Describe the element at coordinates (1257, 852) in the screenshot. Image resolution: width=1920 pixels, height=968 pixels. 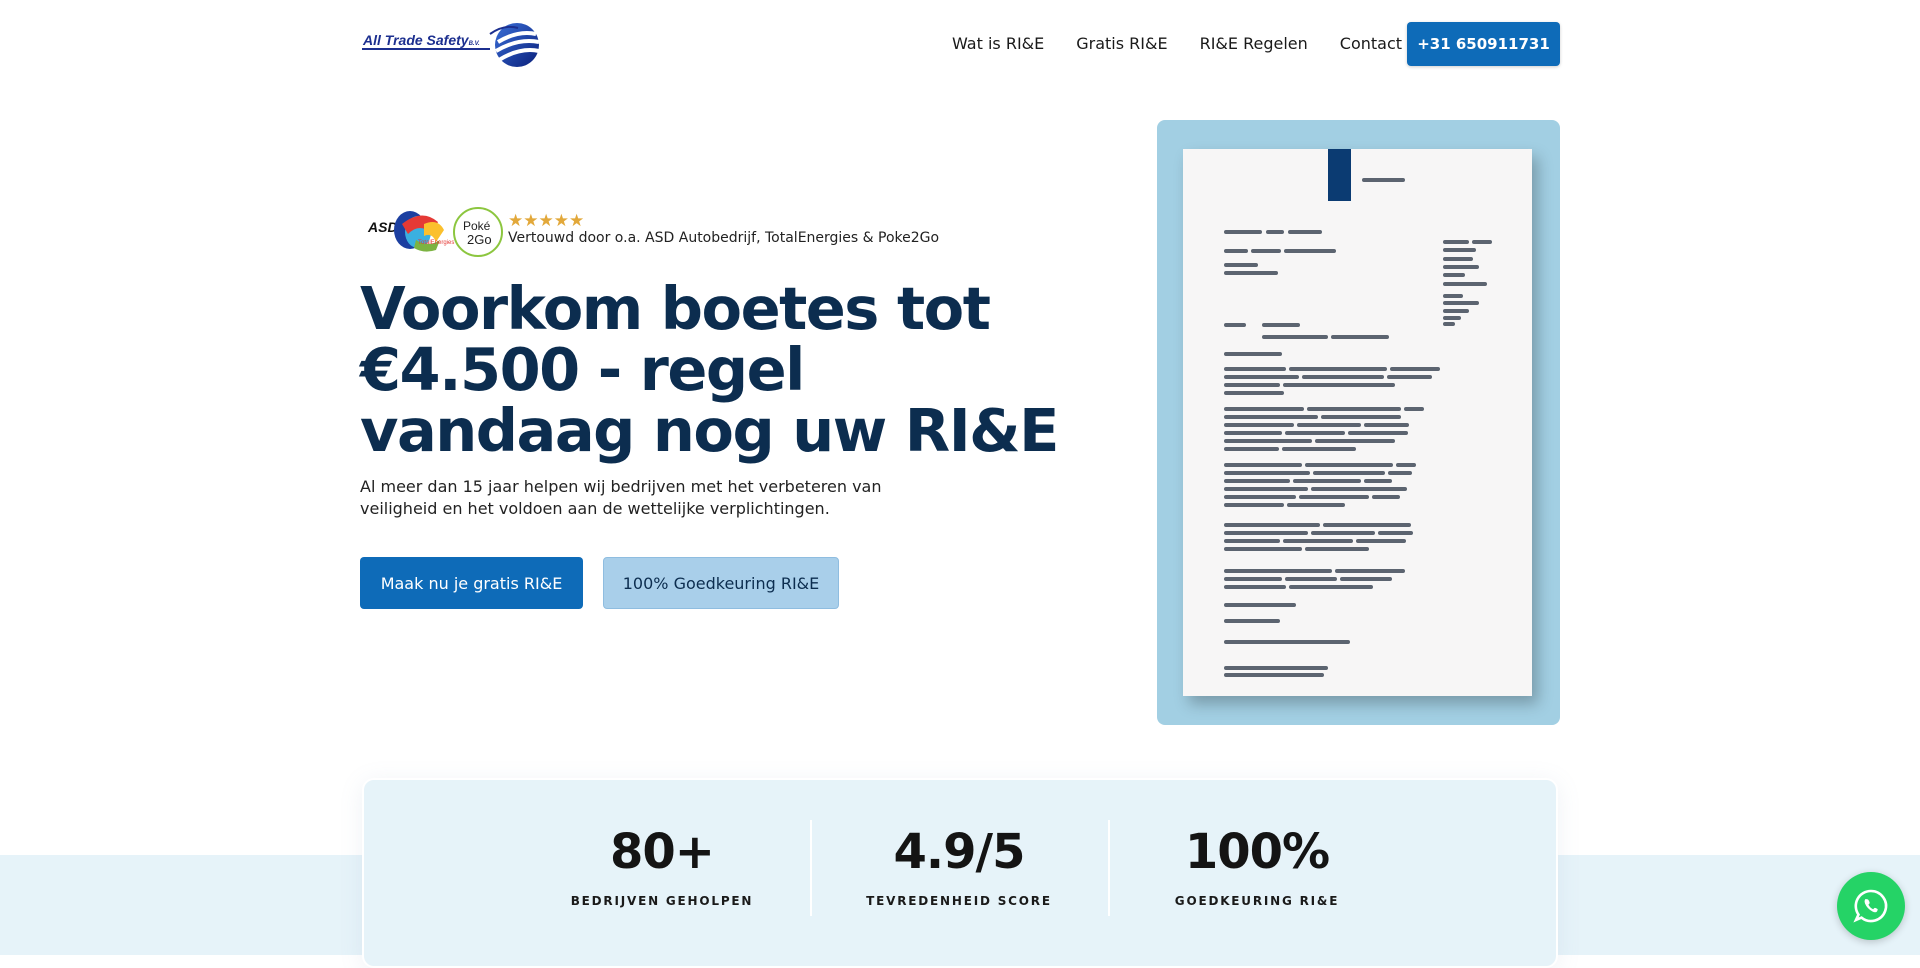
I see `stat-value: 100%` at that location.